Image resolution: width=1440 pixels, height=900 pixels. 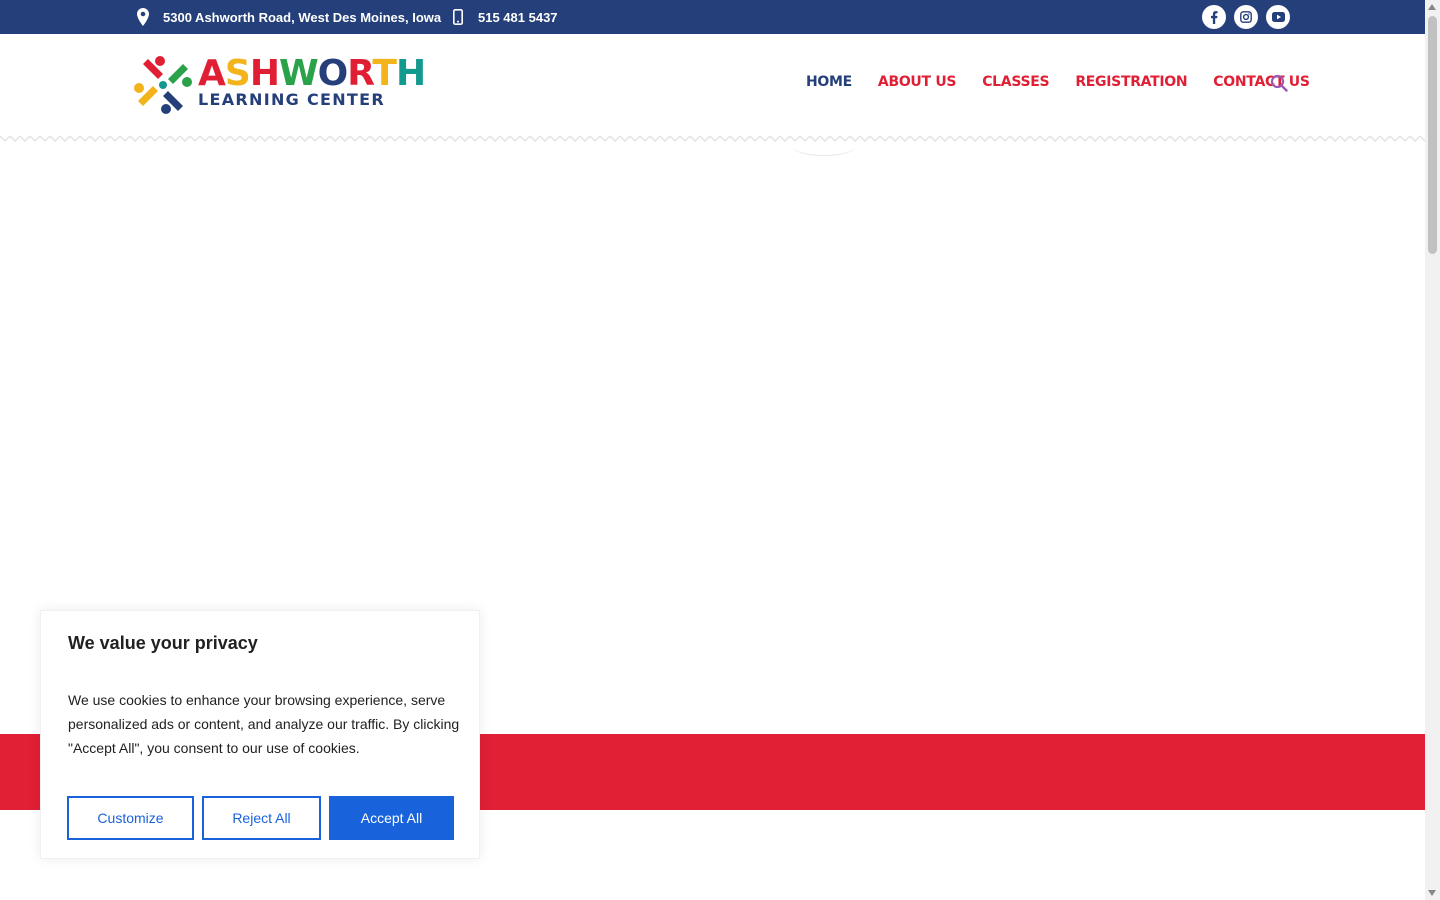 I want to click on logo-figures-icon, so click(x=163, y=85).